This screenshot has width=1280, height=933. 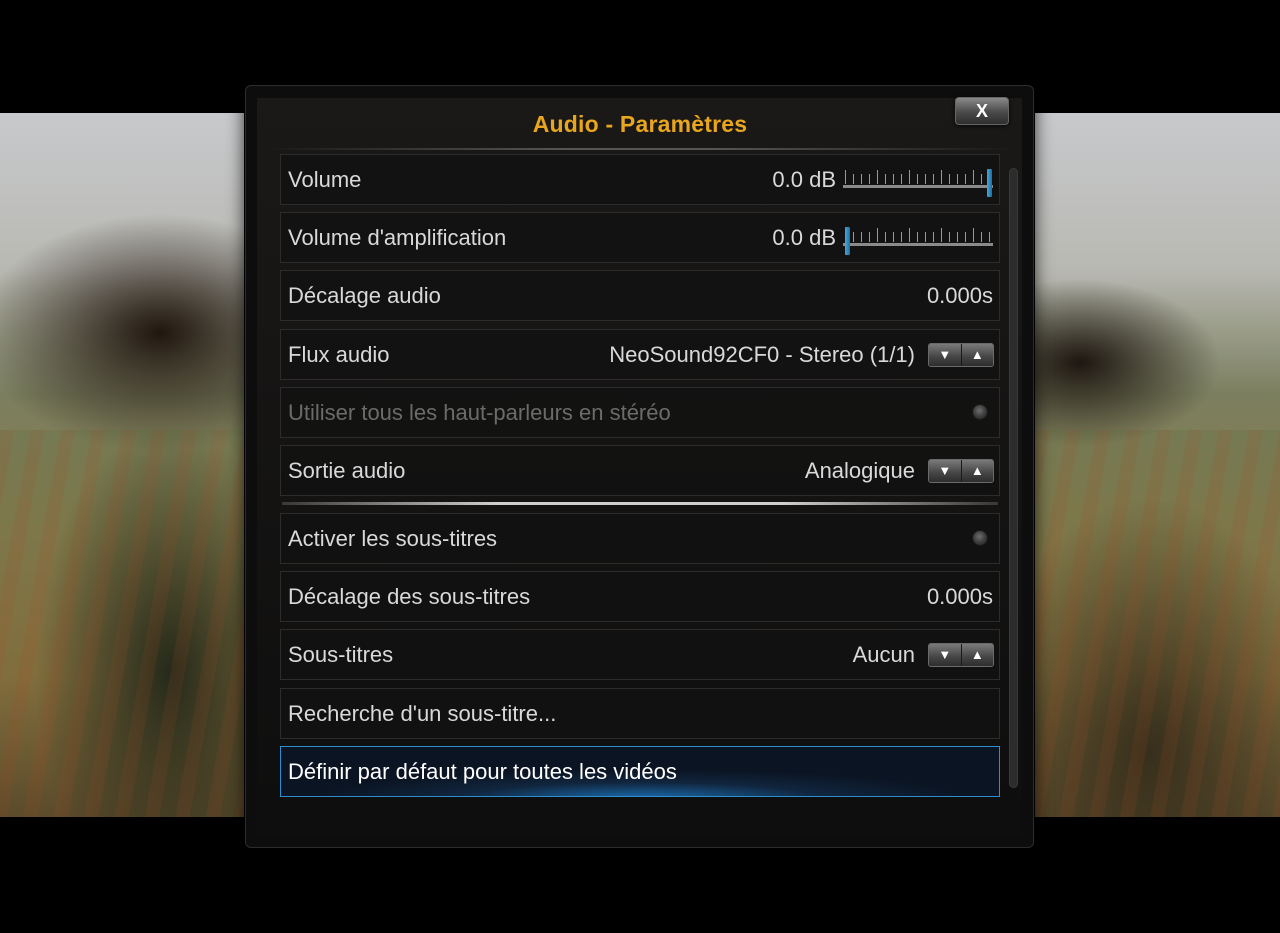 I want to click on amplification-slider, so click(x=918, y=241).